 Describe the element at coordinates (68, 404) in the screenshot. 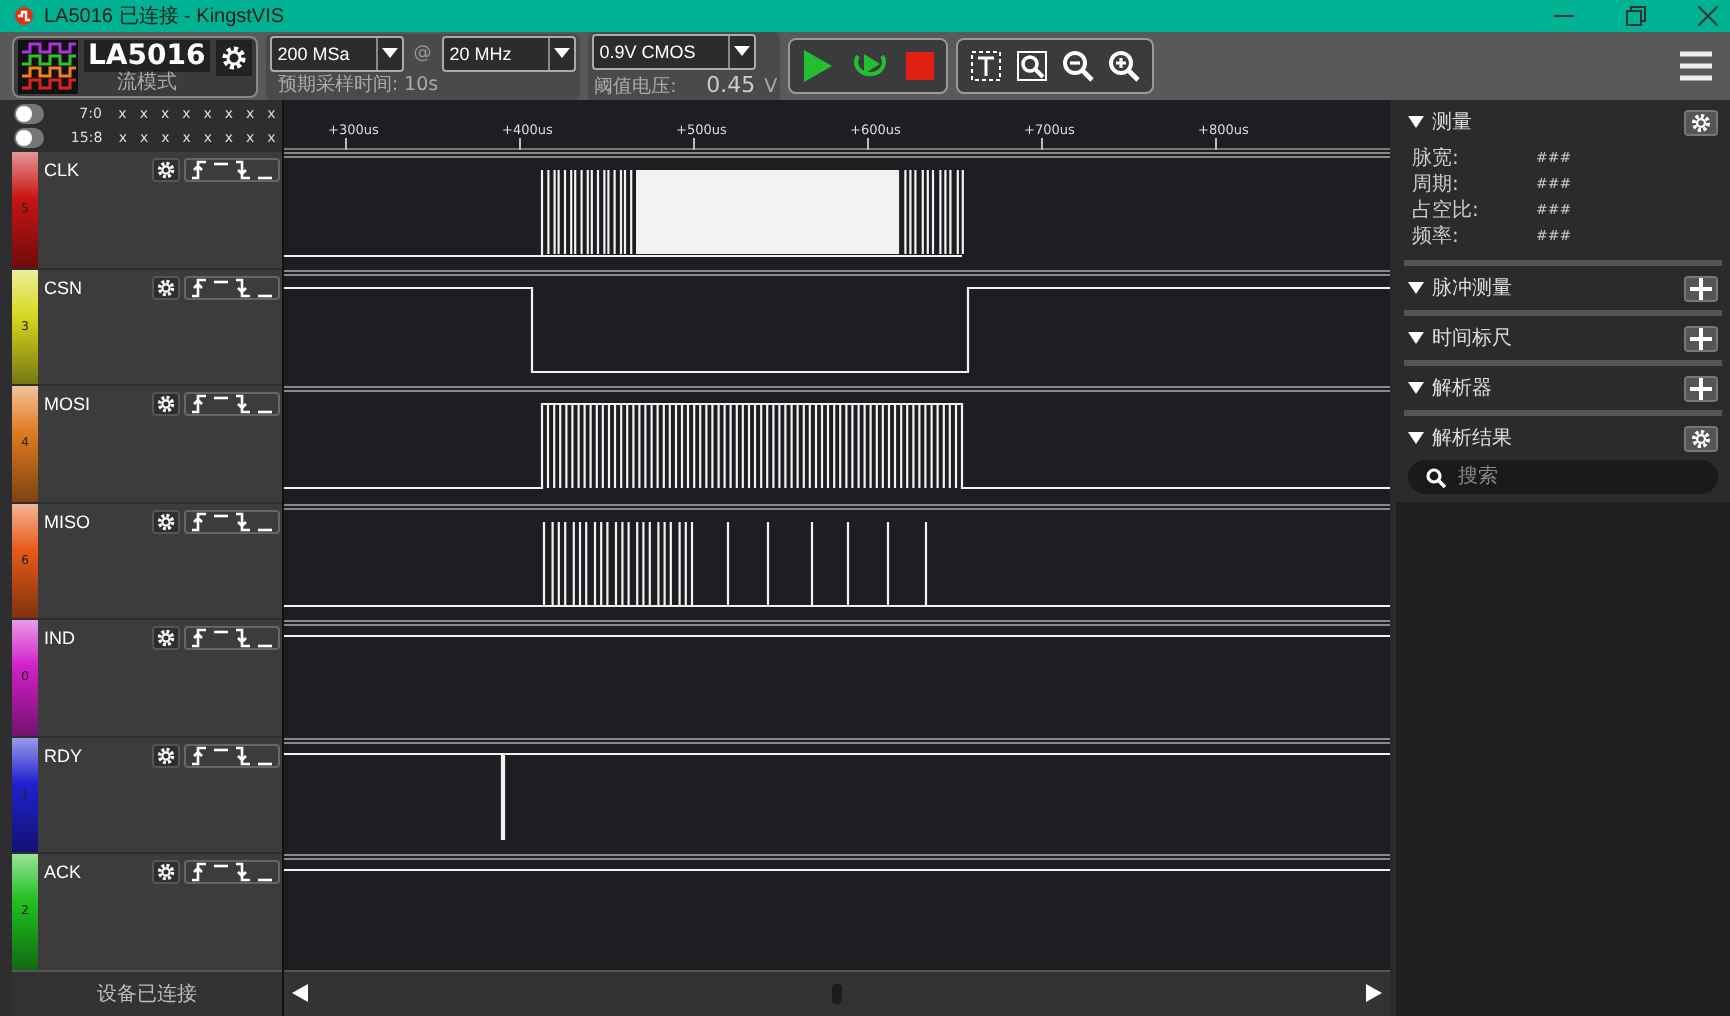

I see `channel-name: MOSI` at that location.